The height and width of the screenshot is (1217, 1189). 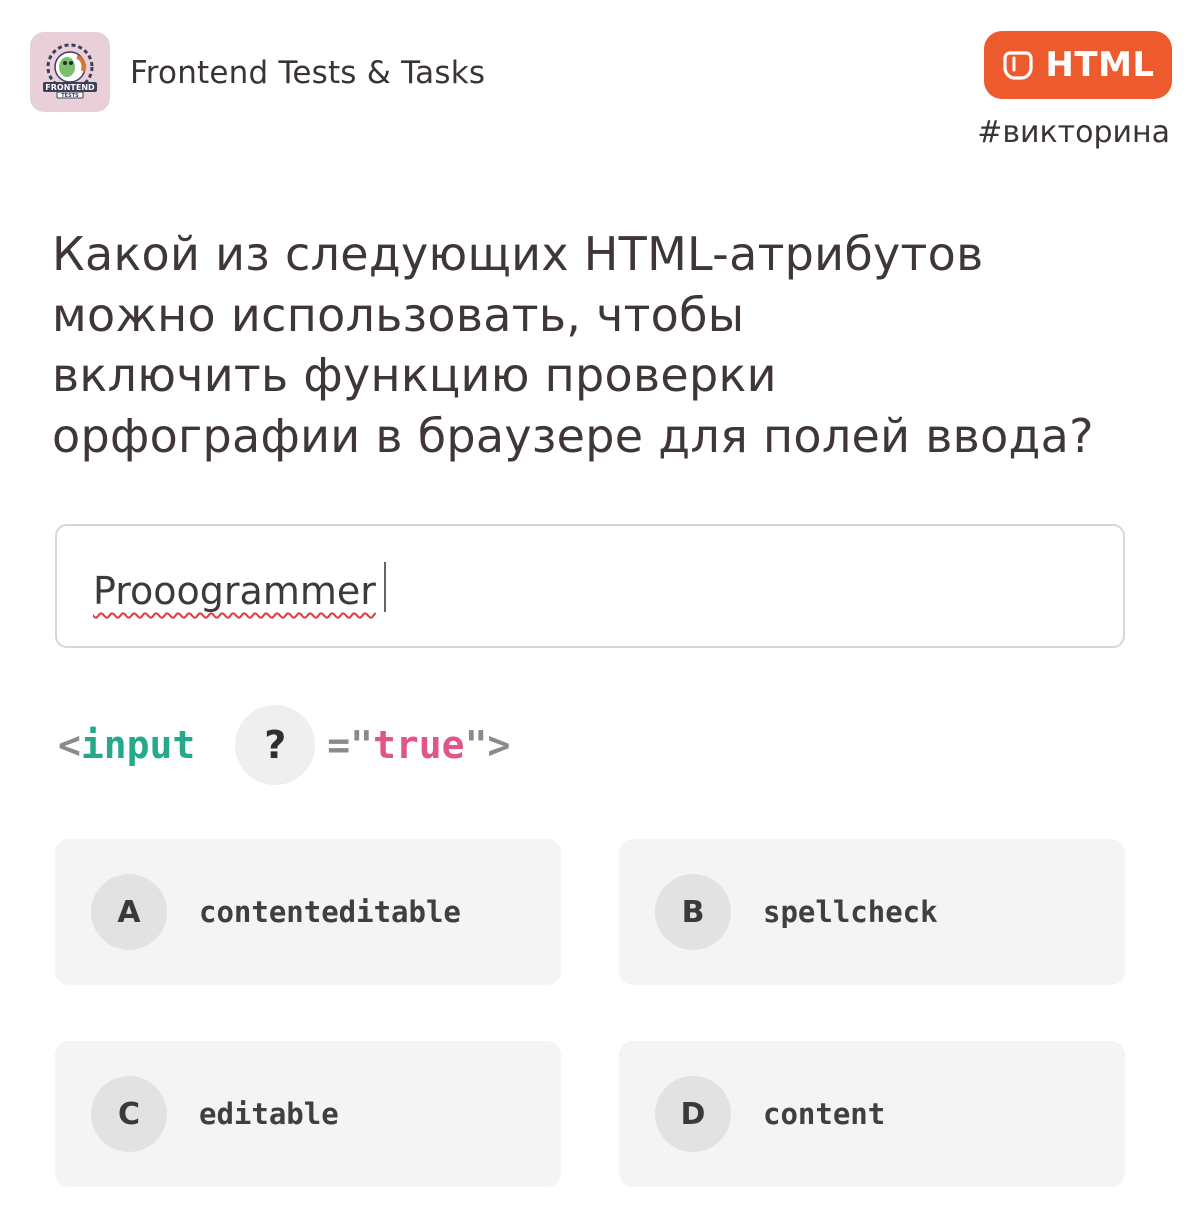 I want to click on svg-text: TESTS, so click(x=70, y=96).